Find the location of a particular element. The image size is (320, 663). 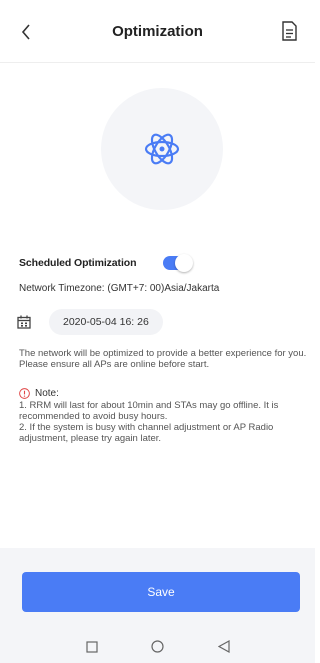

save-button: Save is located at coordinates (161, 592).